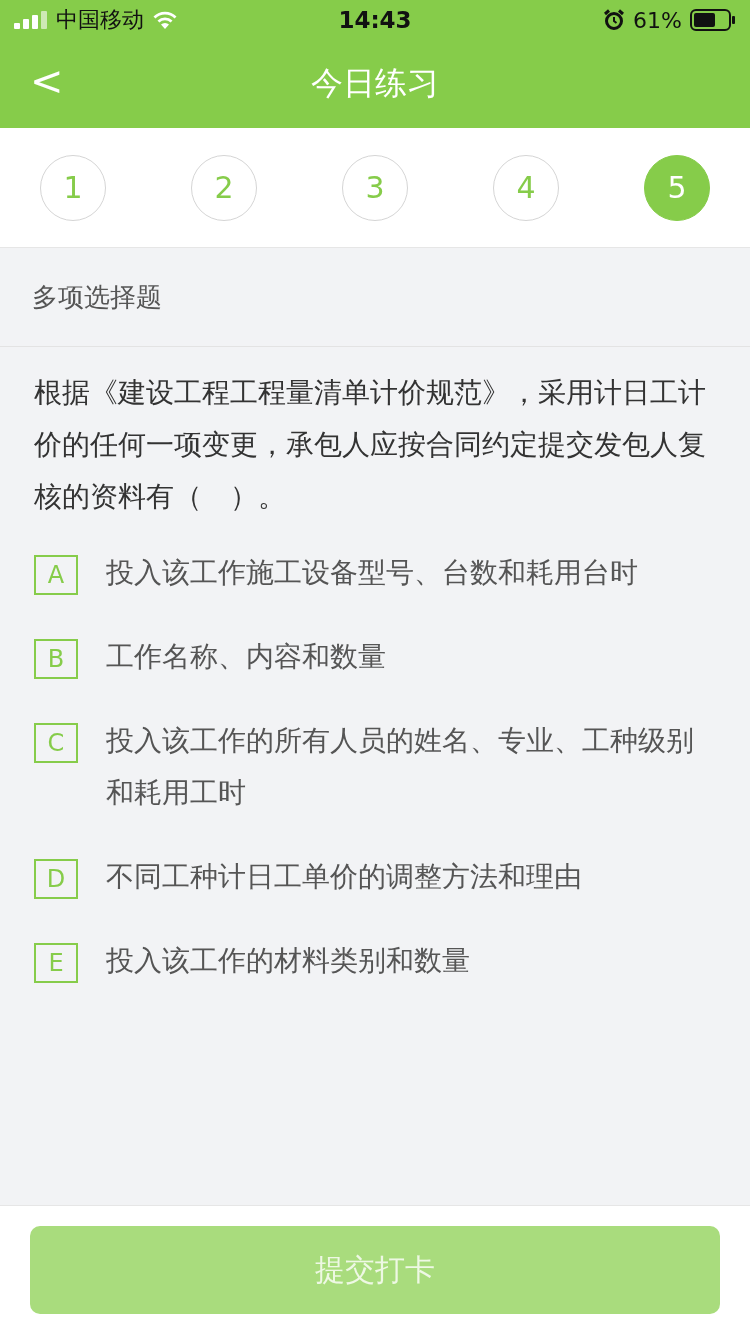 The width and height of the screenshot is (750, 1334). What do you see at coordinates (526, 187) in the screenshot?
I see `question-number-tab: 4` at bounding box center [526, 187].